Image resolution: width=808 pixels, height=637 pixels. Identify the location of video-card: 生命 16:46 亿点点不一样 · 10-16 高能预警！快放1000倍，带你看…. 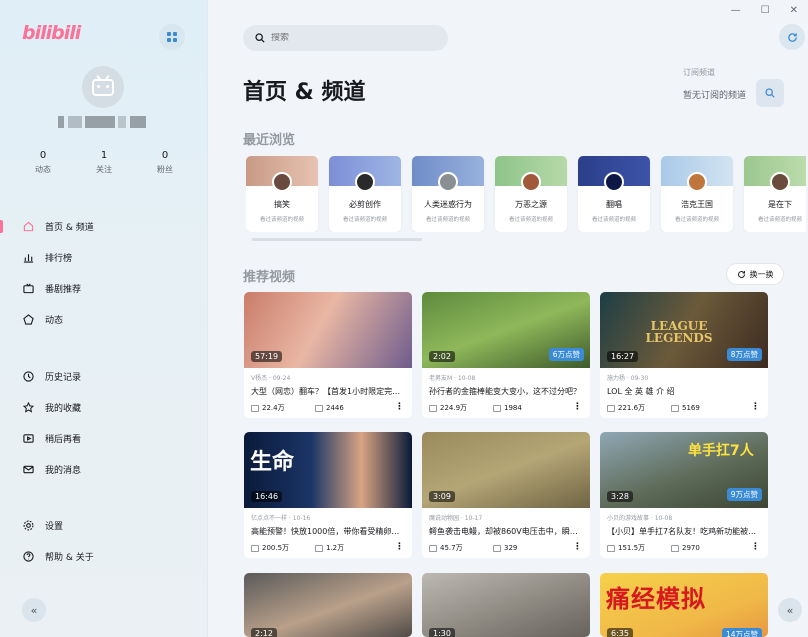
(328, 495).